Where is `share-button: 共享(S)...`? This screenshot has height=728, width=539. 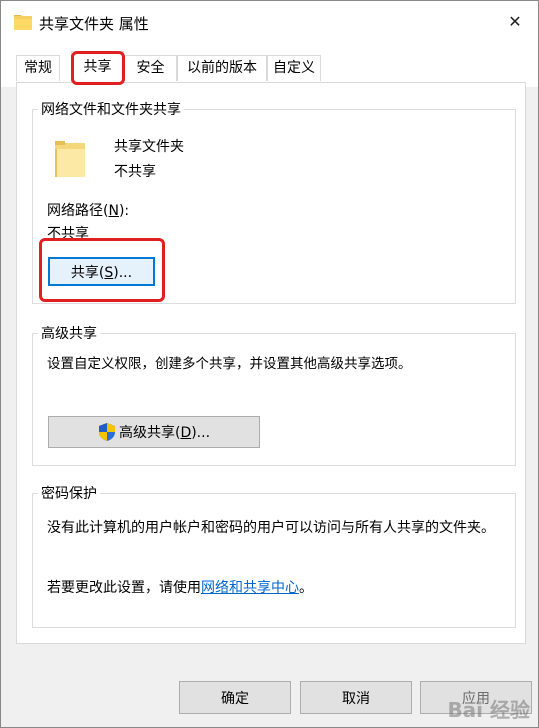
share-button: 共享(S)... is located at coordinates (101, 271).